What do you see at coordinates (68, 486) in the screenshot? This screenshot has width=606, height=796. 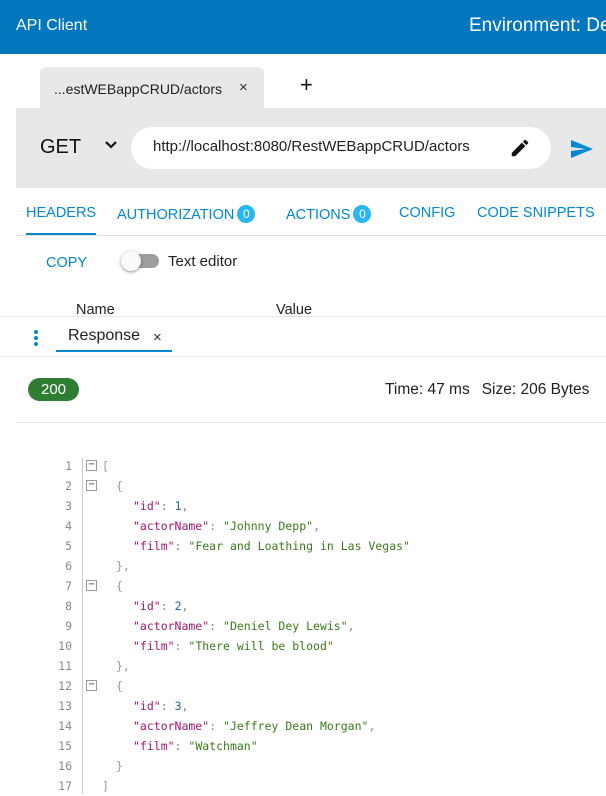 I see `line-number: 2` at bounding box center [68, 486].